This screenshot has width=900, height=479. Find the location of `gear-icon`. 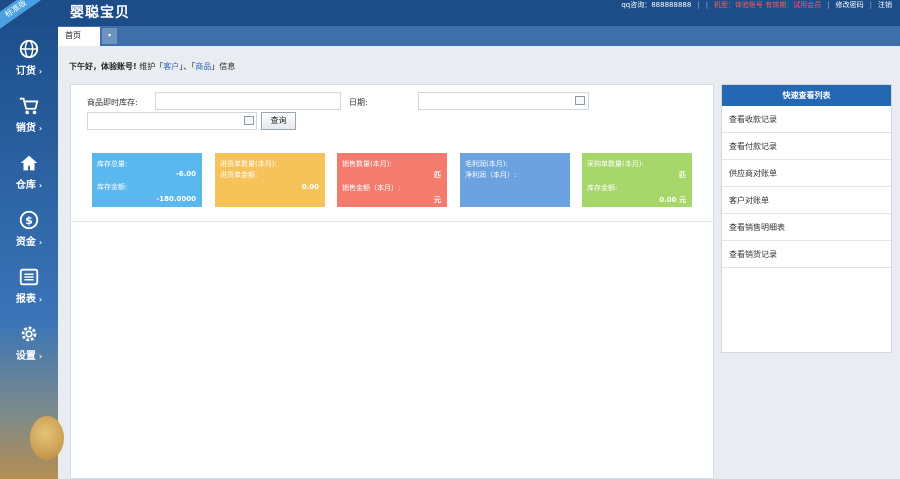

gear-icon is located at coordinates (29, 334).